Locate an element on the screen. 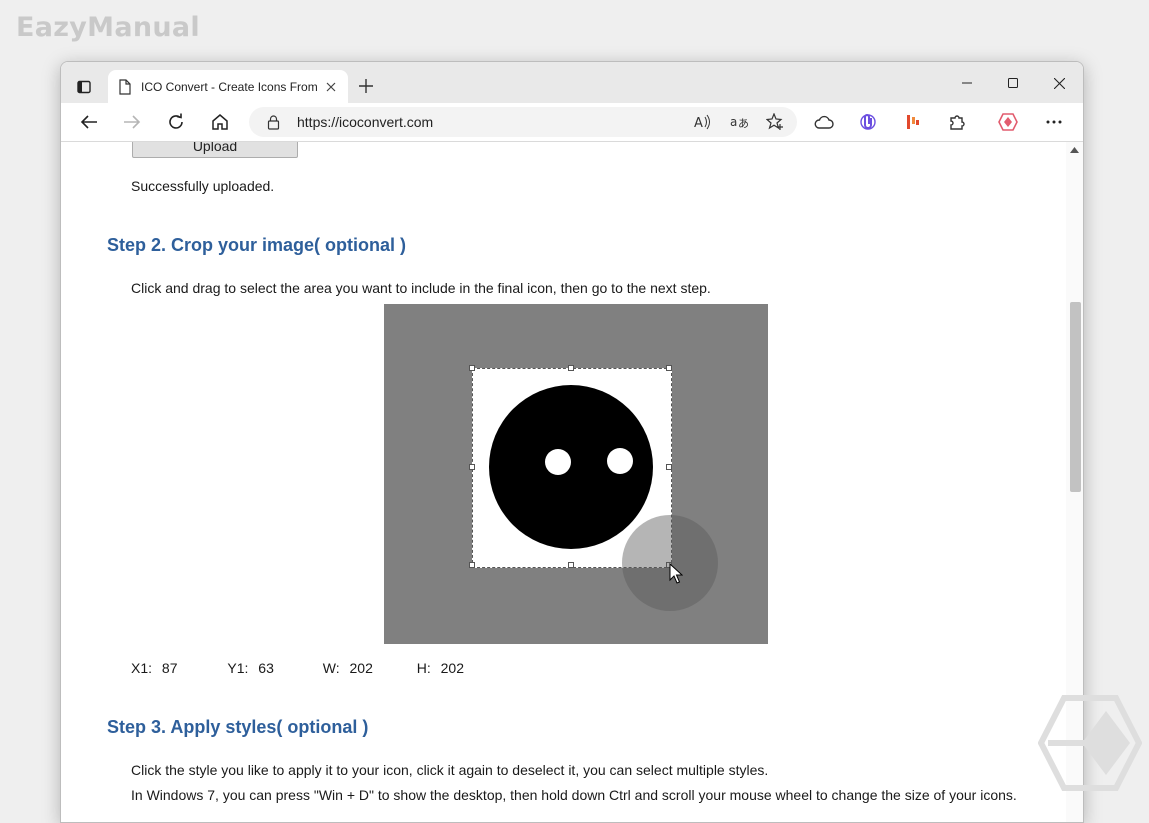 Image resolution: width=1149 pixels, height=823 pixels. refresh-icon is located at coordinates (176, 121).